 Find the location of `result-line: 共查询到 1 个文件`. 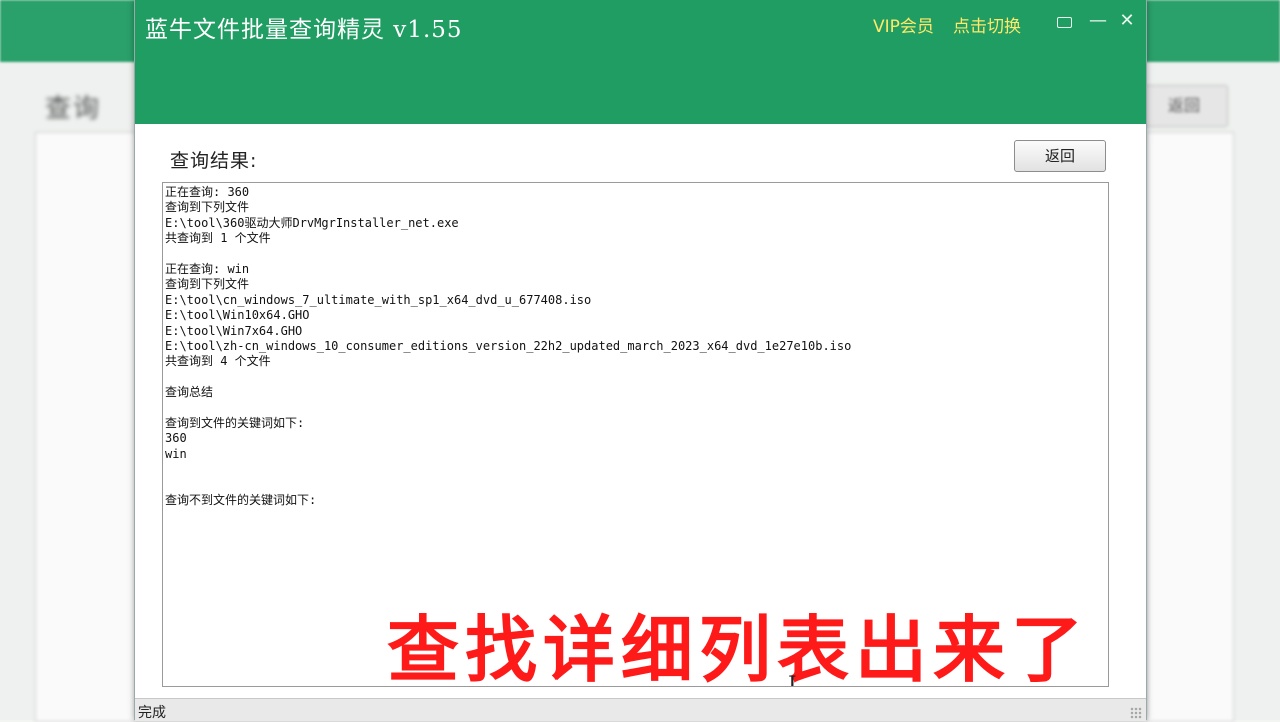

result-line: 共查询到 1 个文件 is located at coordinates (218, 238).